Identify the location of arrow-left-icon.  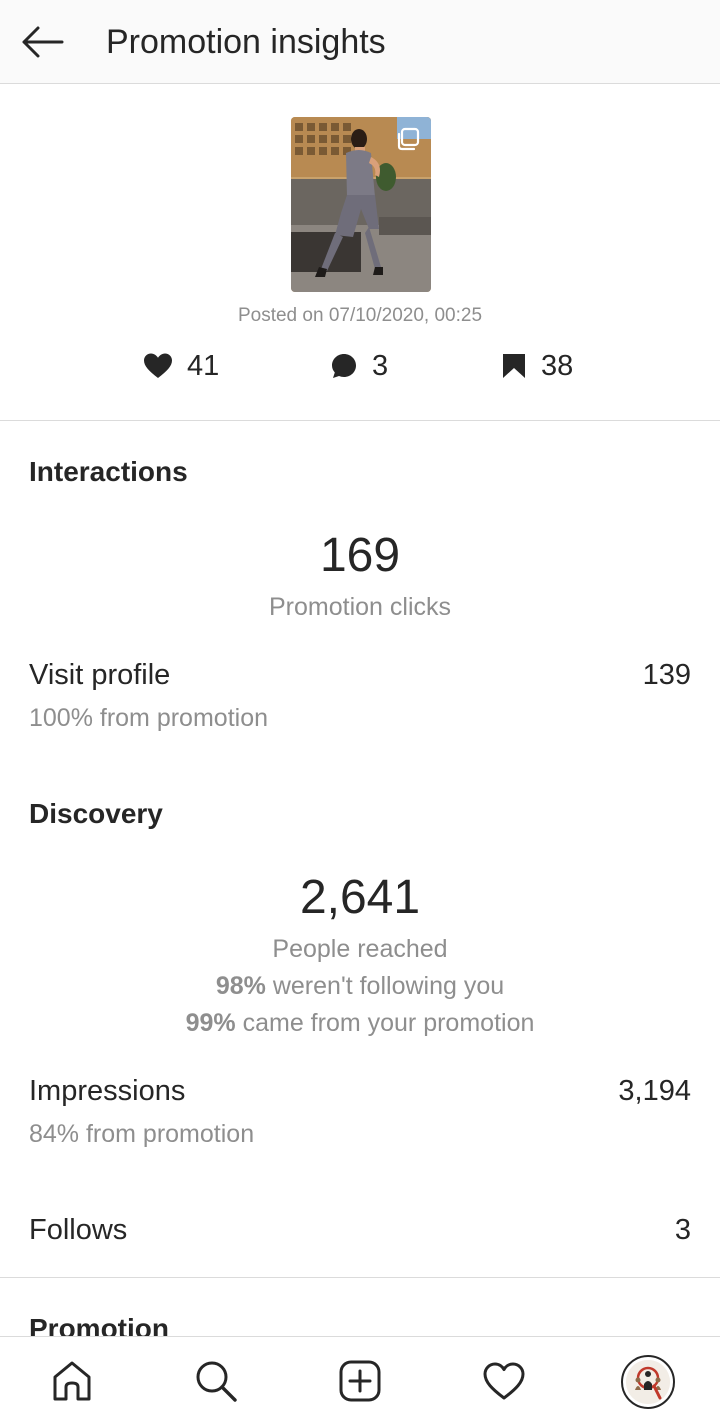
(43, 42).